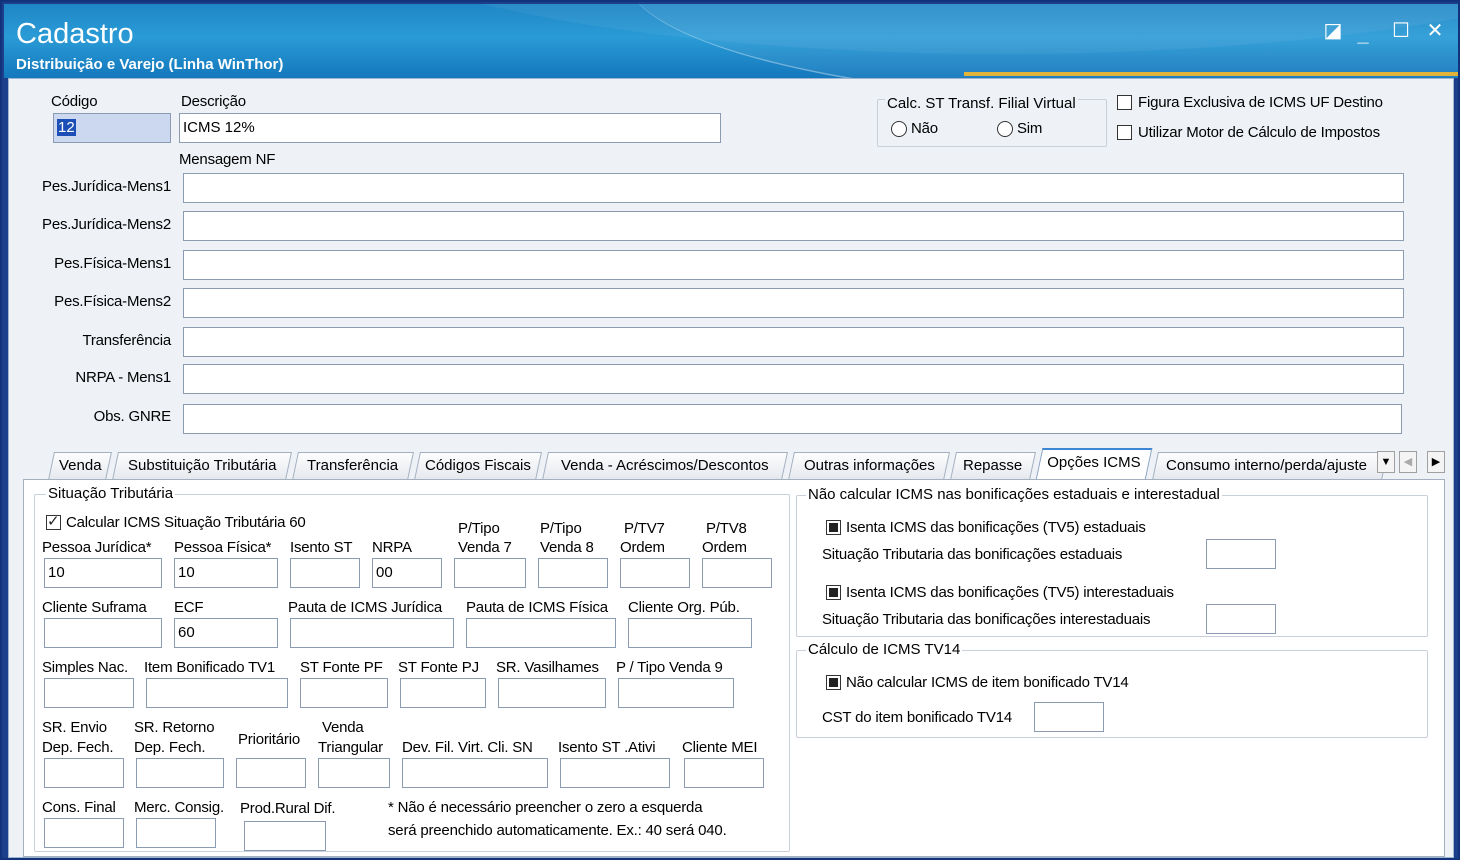 Image resolution: width=1460 pixels, height=860 pixels. Describe the element at coordinates (202, 466) in the screenshot. I see `tab-substituicao: Substituição Tributária` at that location.